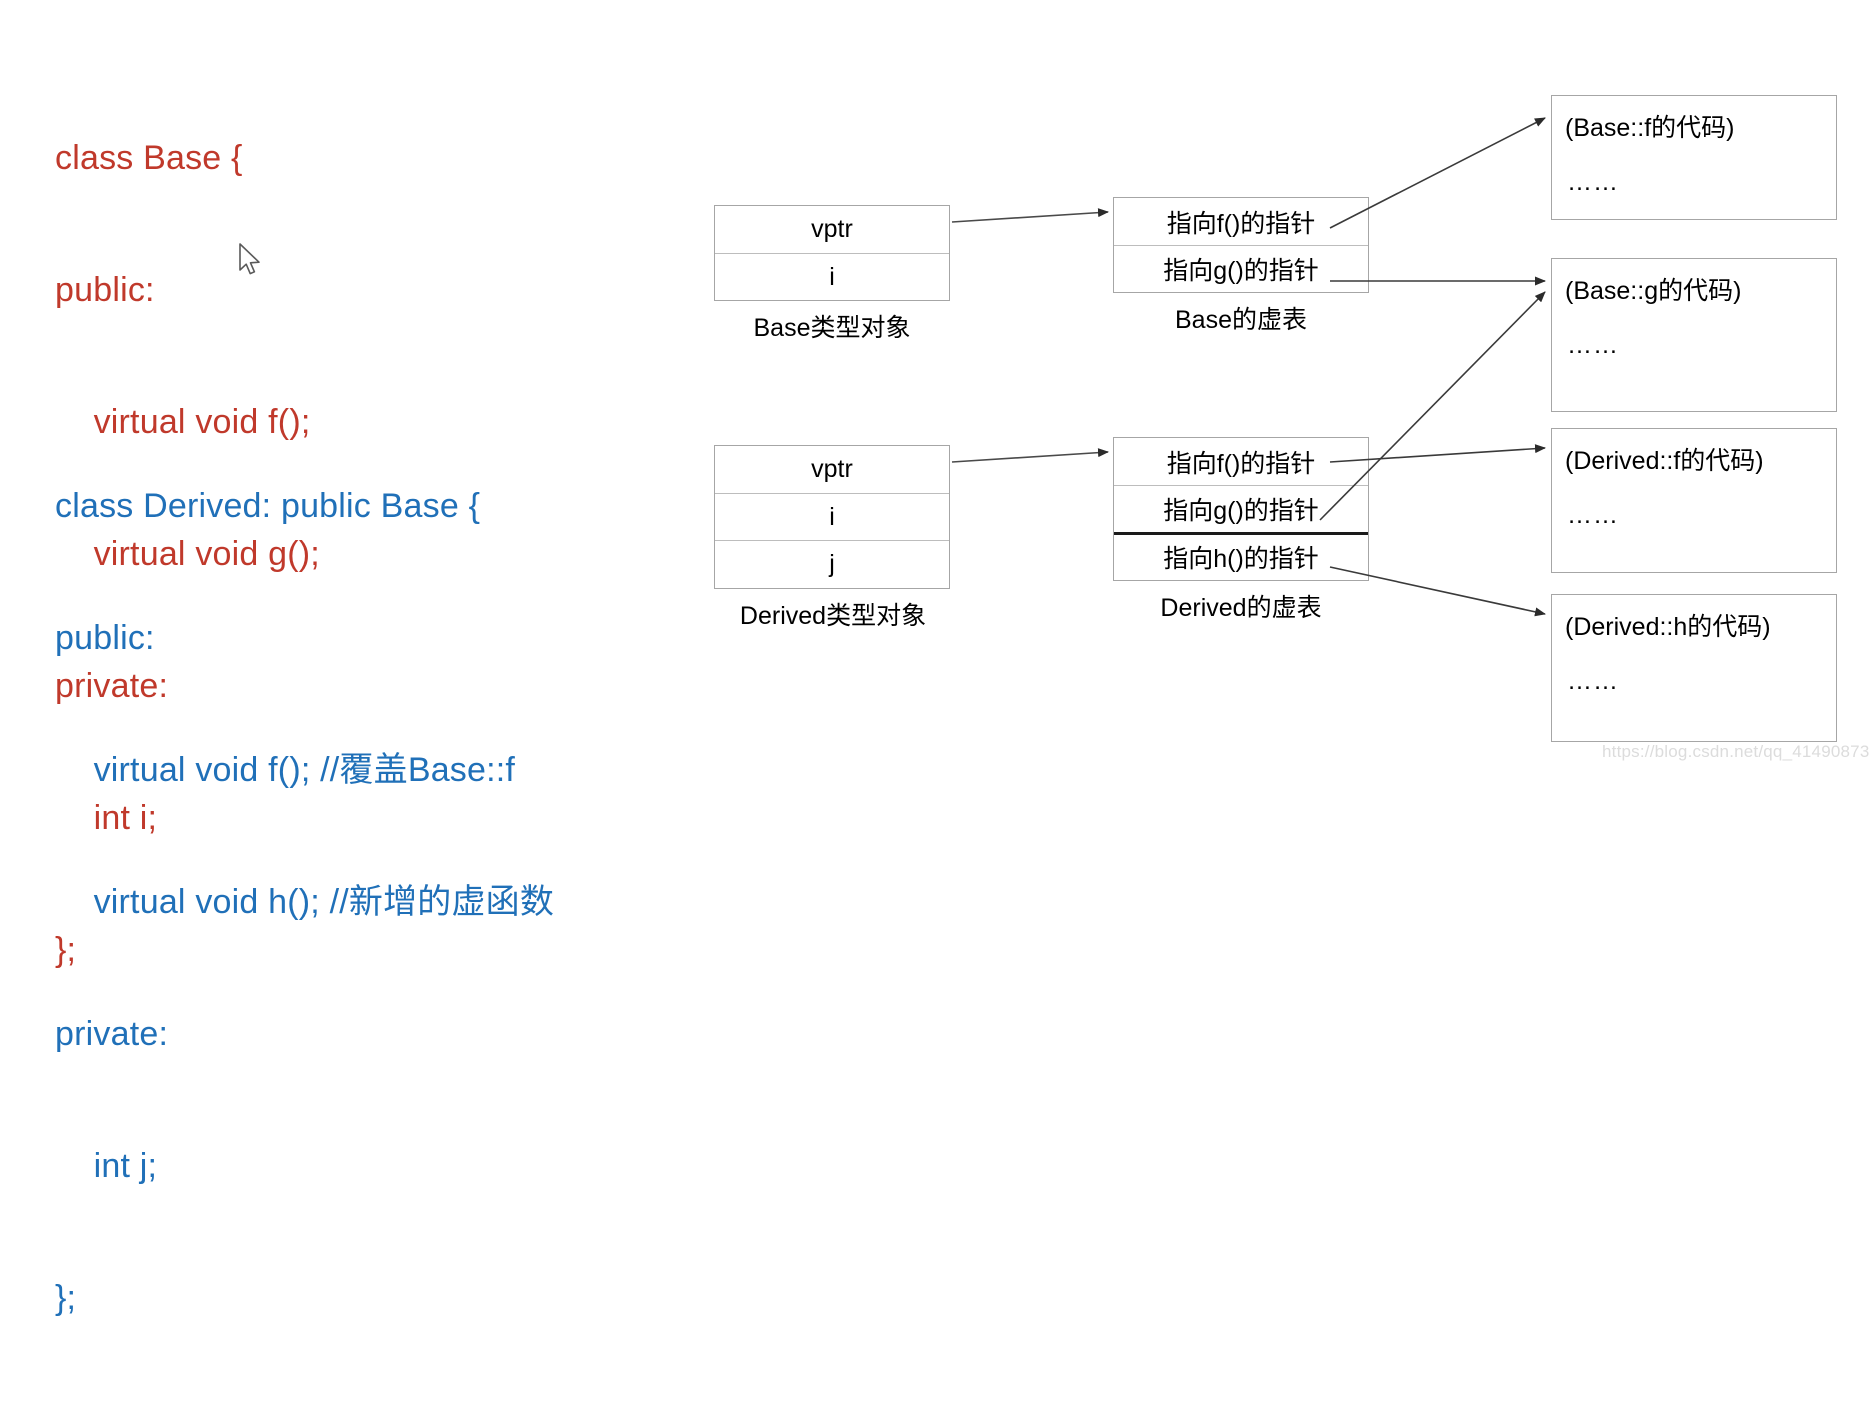 The height and width of the screenshot is (1408, 1870). Describe the element at coordinates (833, 616) in the screenshot. I see `caption-object-derived: Derived类型对象` at that location.